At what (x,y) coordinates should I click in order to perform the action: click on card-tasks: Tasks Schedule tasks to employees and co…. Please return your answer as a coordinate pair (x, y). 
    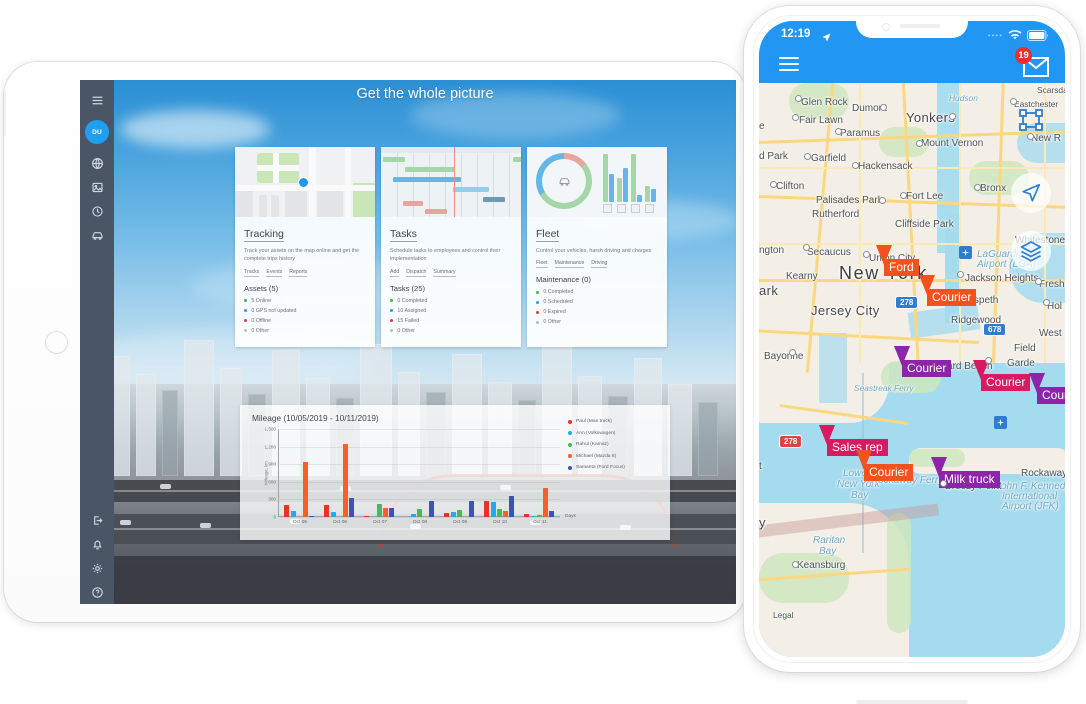
    Looking at the image, I should click on (451, 247).